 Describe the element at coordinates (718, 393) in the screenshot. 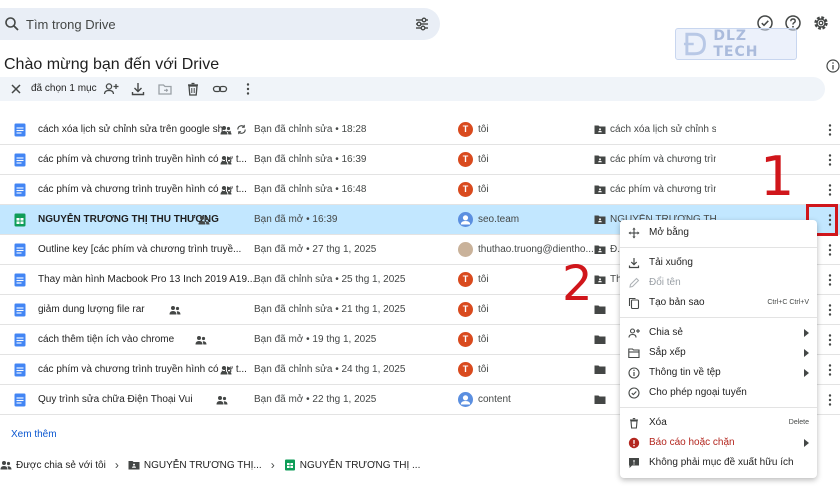

I see `menu-item-offline: Cho phép ngoại tuyến` at that location.